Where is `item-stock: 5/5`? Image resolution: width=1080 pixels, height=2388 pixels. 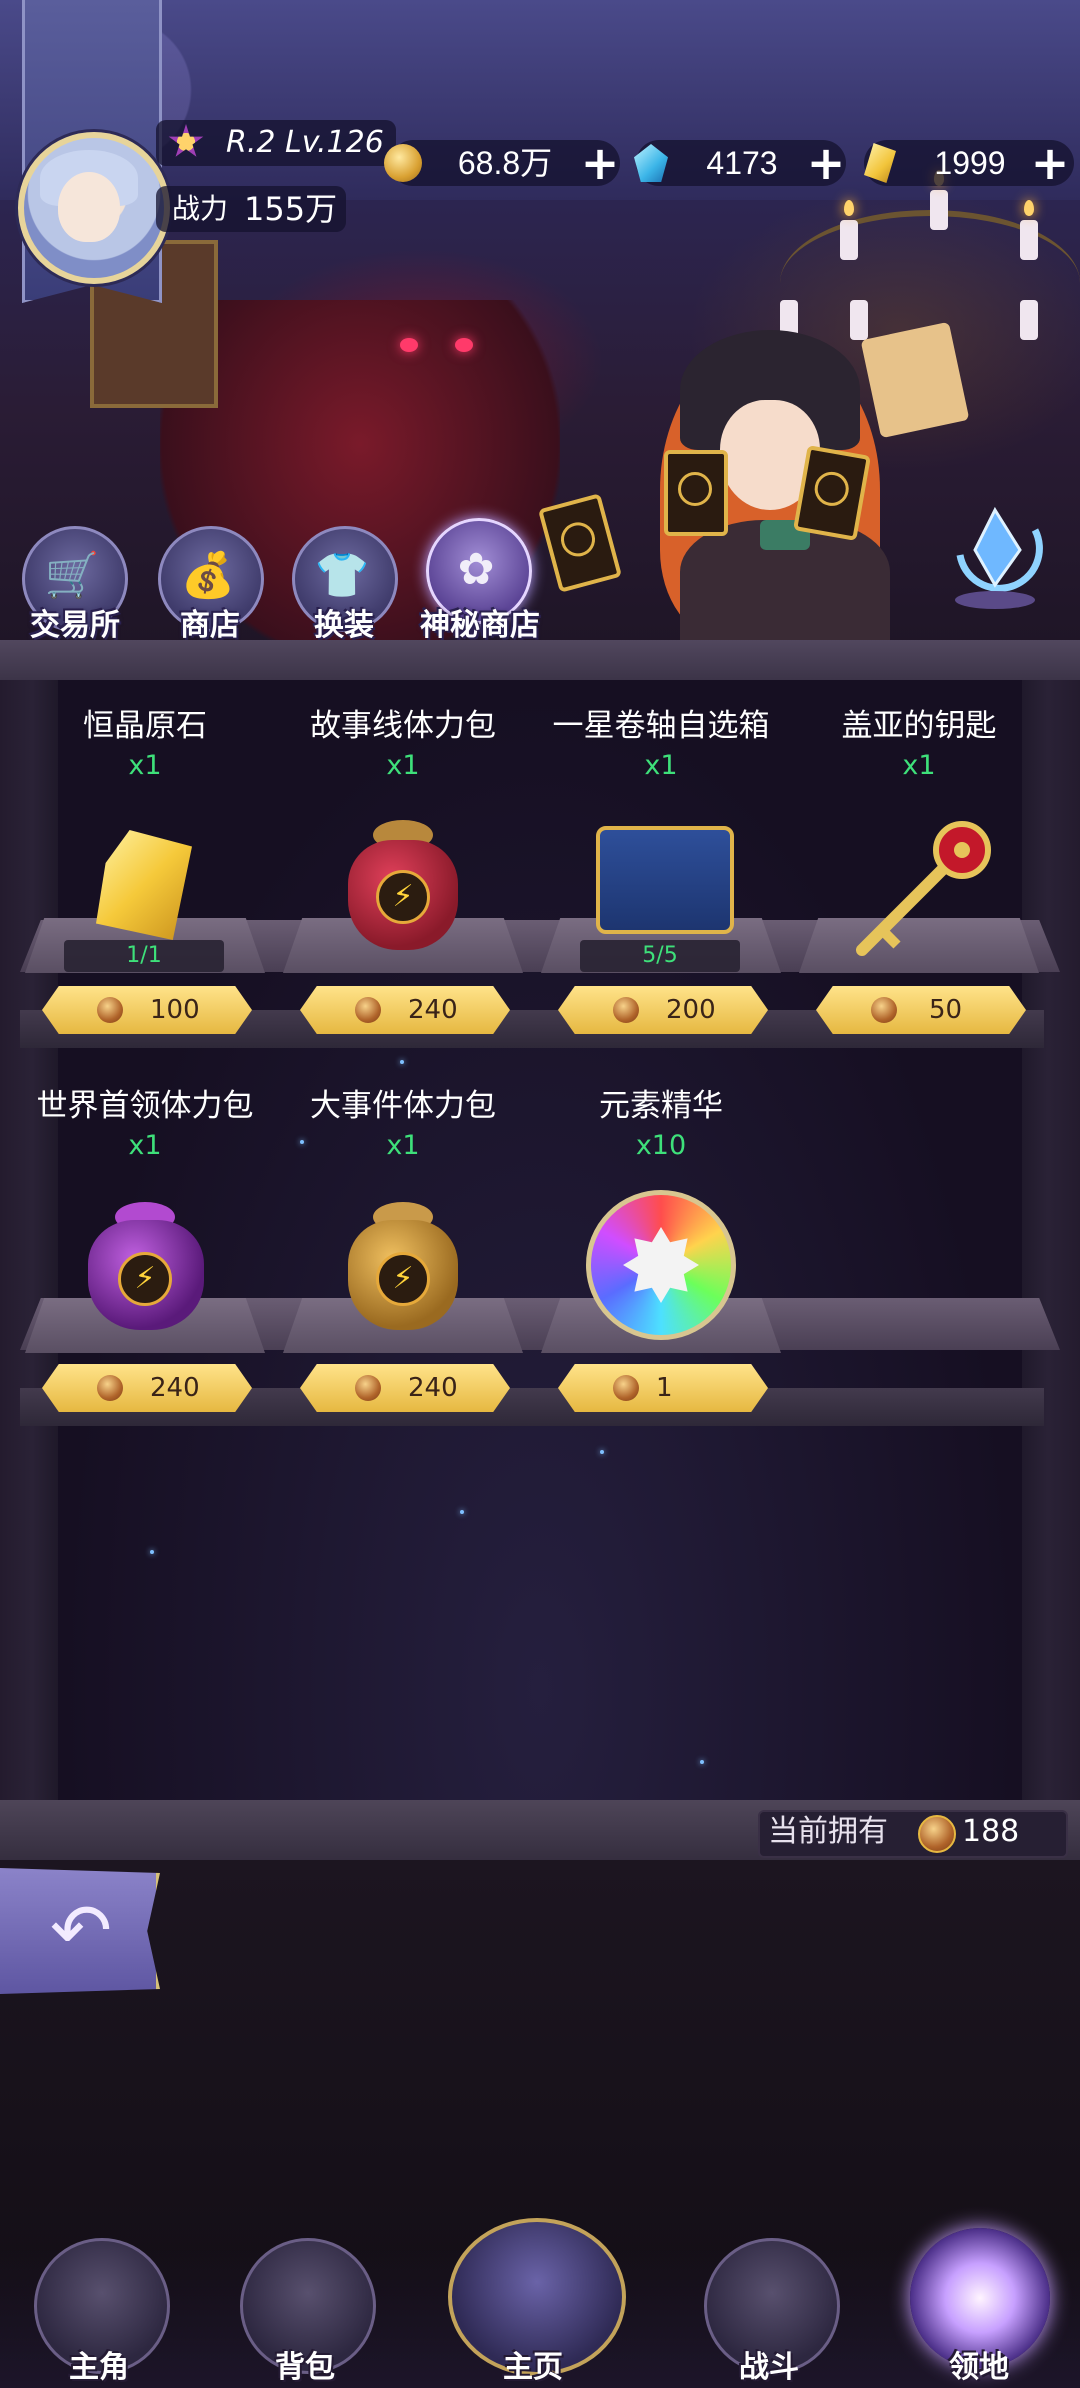 item-stock: 5/5 is located at coordinates (660, 956).